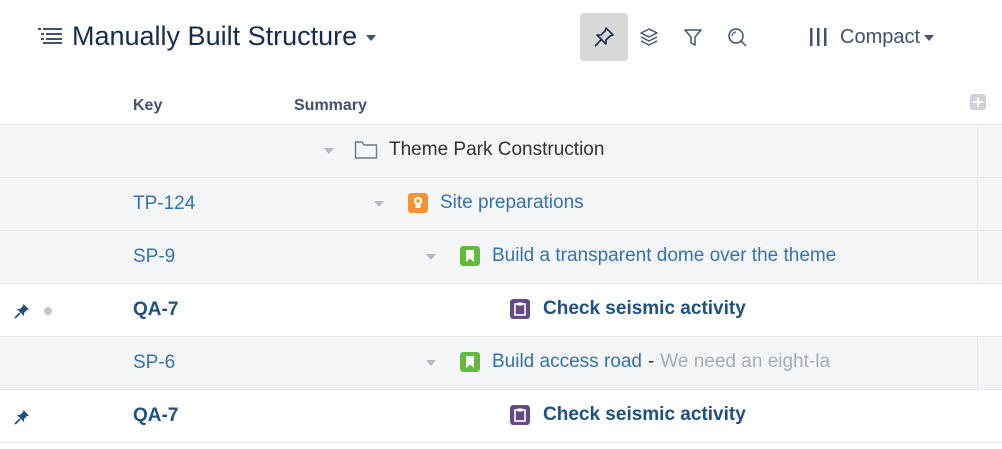  Describe the element at coordinates (501, 106) in the screenshot. I see `table-header: Key Summary` at that location.